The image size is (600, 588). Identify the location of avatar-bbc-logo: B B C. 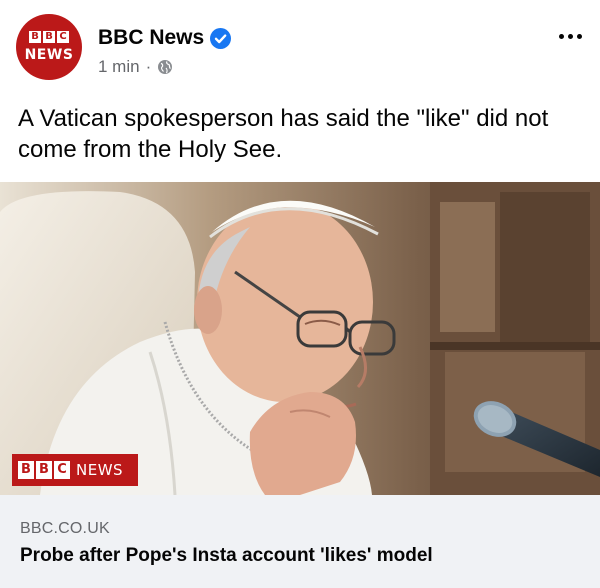
(49, 37).